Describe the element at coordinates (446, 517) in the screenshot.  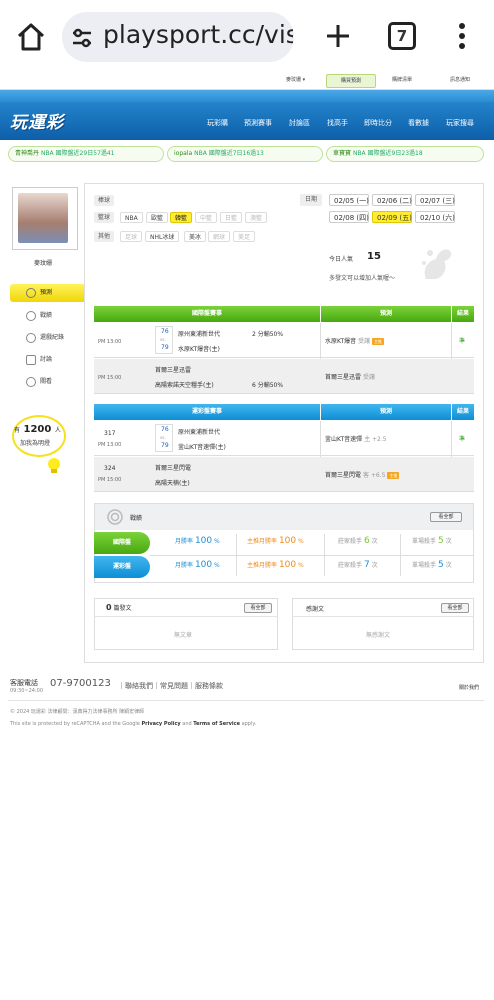
I see `record-more-button: 看全部` at that location.